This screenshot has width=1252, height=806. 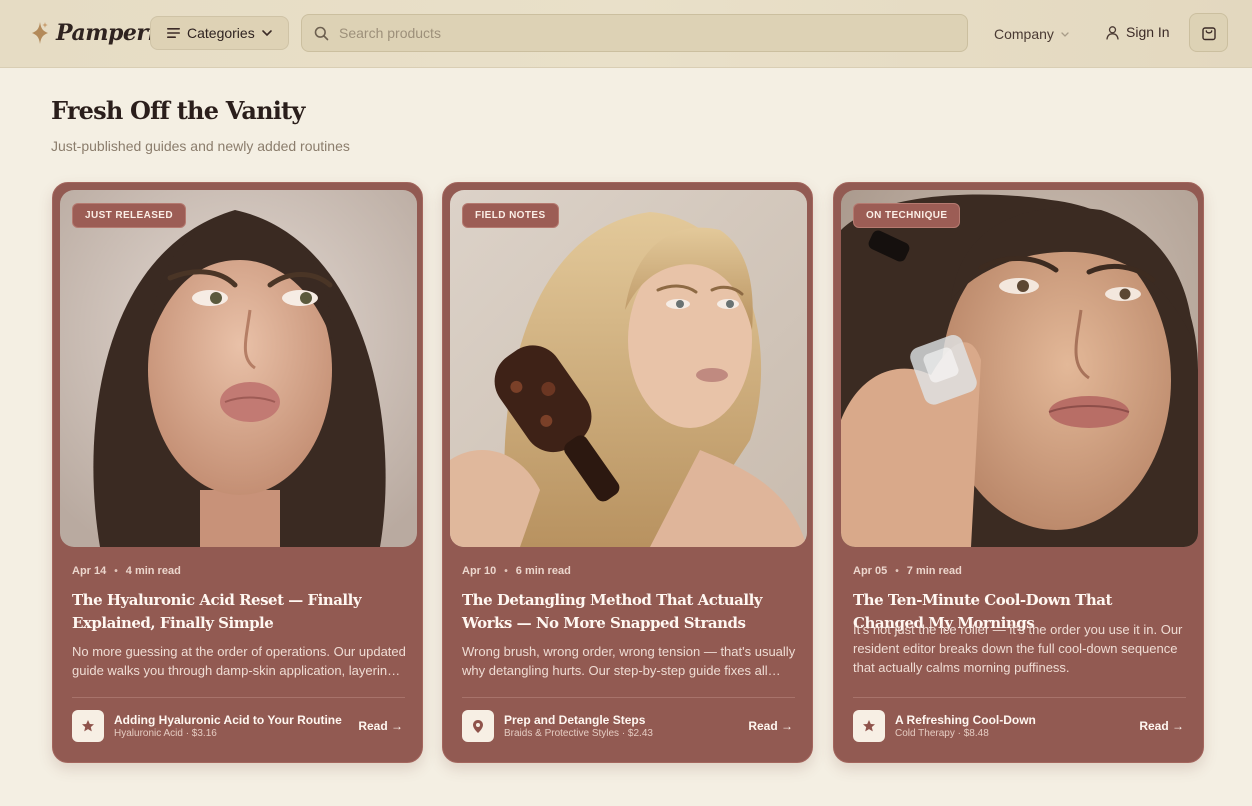 I want to click on category-tag: ON TECHNIQUE, so click(x=907, y=215).